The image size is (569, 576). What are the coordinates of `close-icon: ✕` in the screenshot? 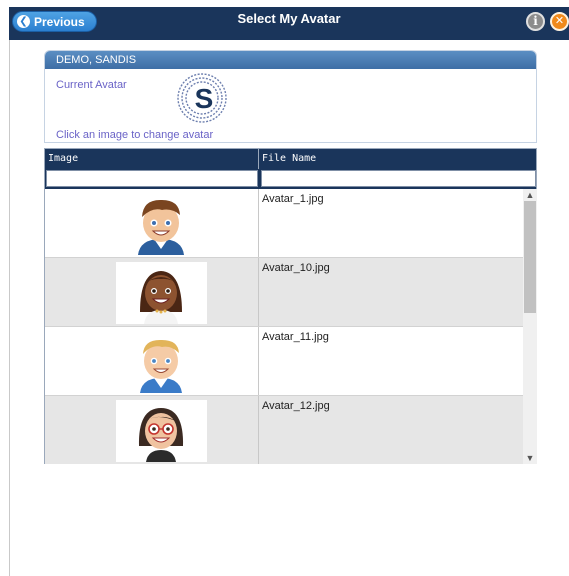 It's located at (559, 21).